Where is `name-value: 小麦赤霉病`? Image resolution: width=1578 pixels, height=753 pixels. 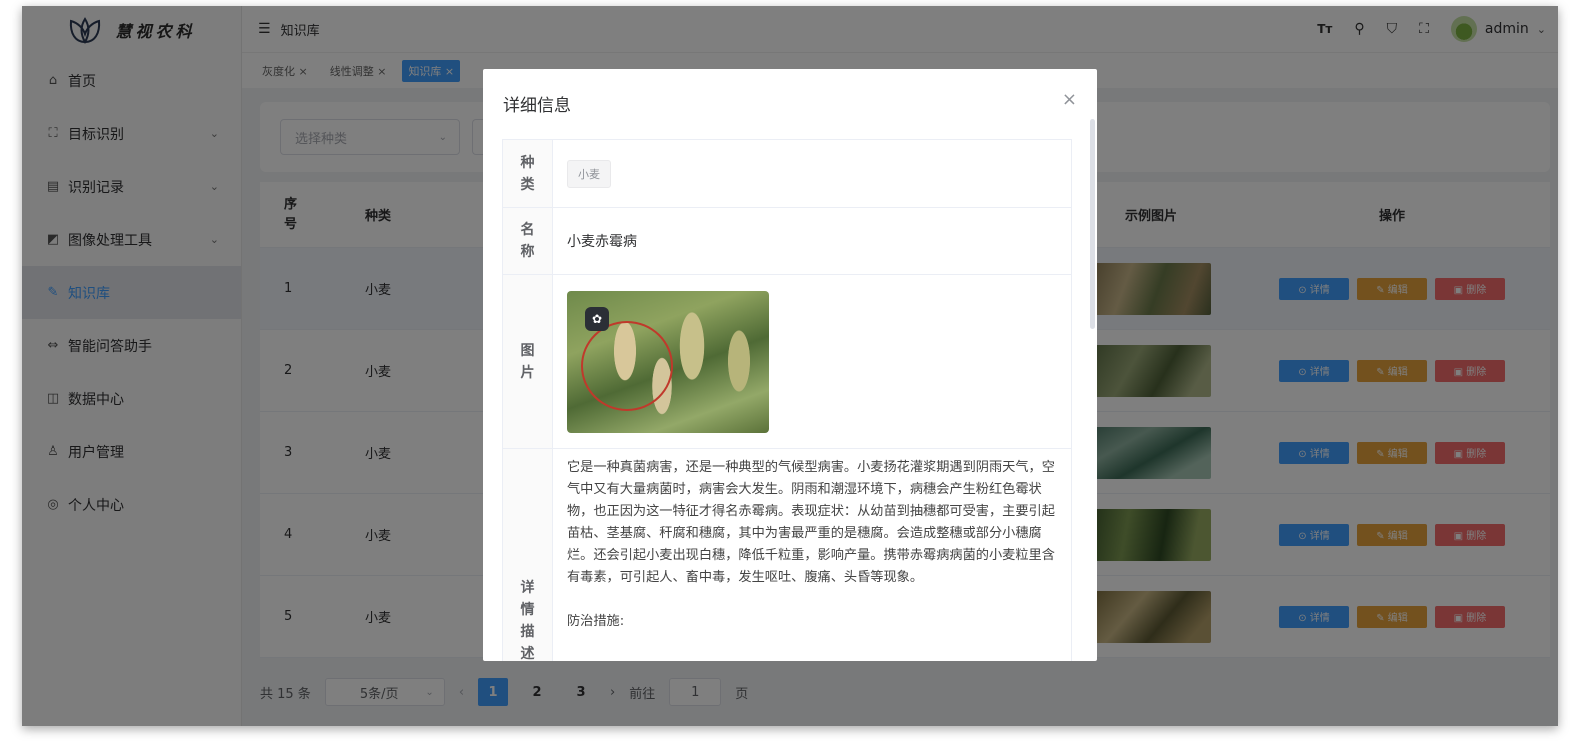 name-value: 小麦赤霉病 is located at coordinates (602, 242).